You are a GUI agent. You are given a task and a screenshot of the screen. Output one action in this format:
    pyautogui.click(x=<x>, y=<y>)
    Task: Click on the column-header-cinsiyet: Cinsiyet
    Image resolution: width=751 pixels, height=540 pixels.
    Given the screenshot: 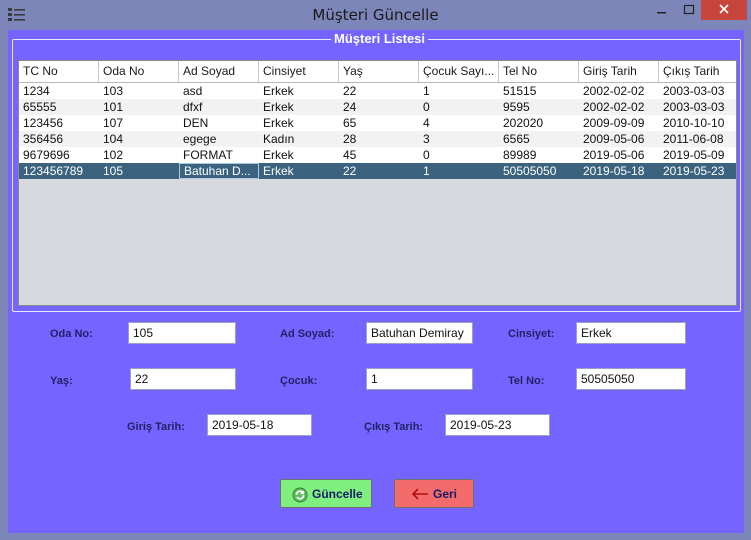 What is the action you would take?
    pyautogui.click(x=299, y=71)
    